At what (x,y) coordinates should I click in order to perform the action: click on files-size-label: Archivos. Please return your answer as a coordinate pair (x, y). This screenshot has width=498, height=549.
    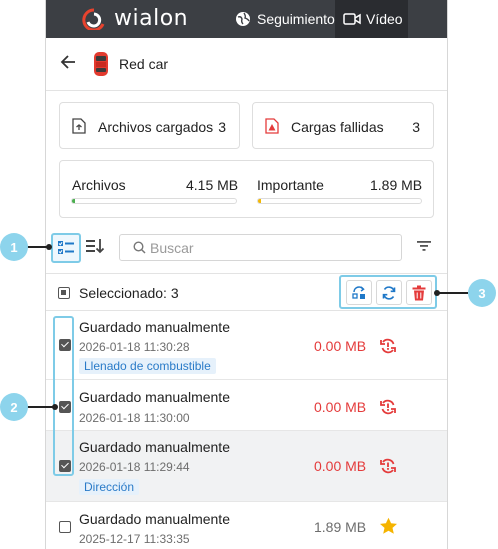
    Looking at the image, I should click on (99, 185).